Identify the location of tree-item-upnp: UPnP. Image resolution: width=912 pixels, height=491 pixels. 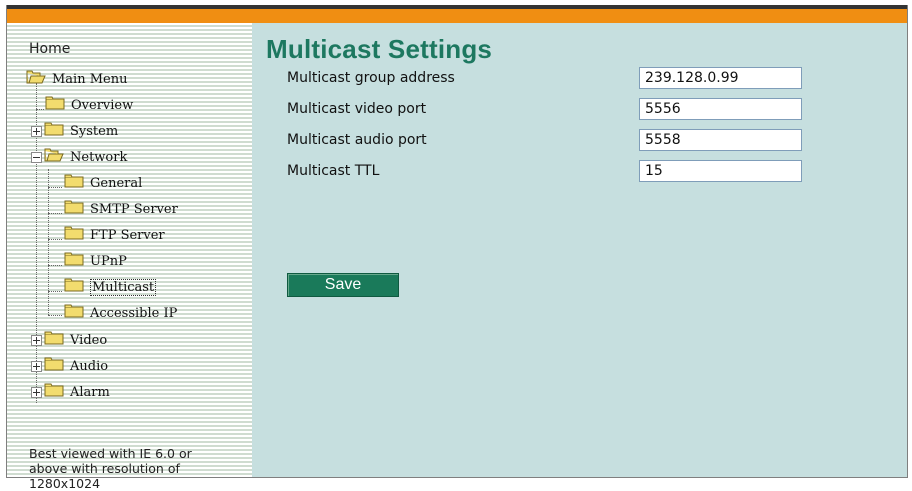
(95, 261).